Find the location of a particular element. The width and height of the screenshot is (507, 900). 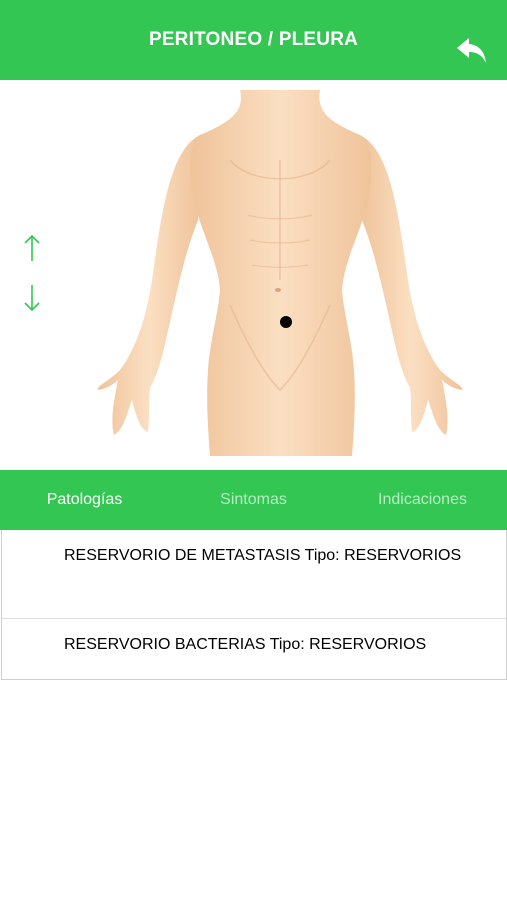

tab-sintomas: Sintomas is located at coordinates (253, 500).